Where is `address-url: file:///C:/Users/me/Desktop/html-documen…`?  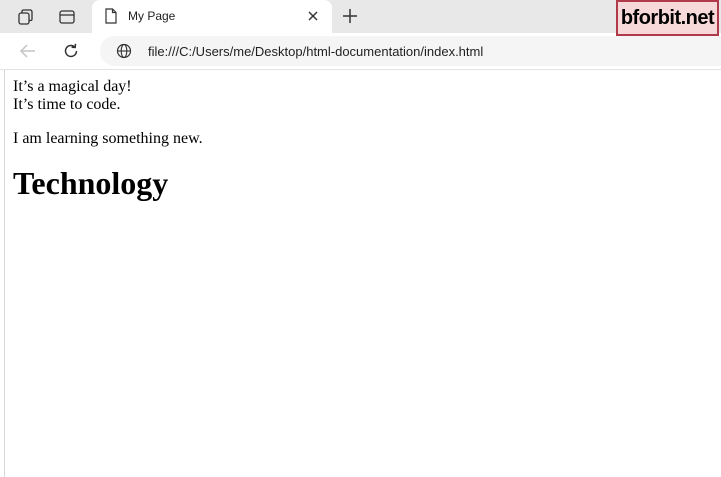
address-url: file:///C:/Users/me/Desktop/html-documen… is located at coordinates (315, 51).